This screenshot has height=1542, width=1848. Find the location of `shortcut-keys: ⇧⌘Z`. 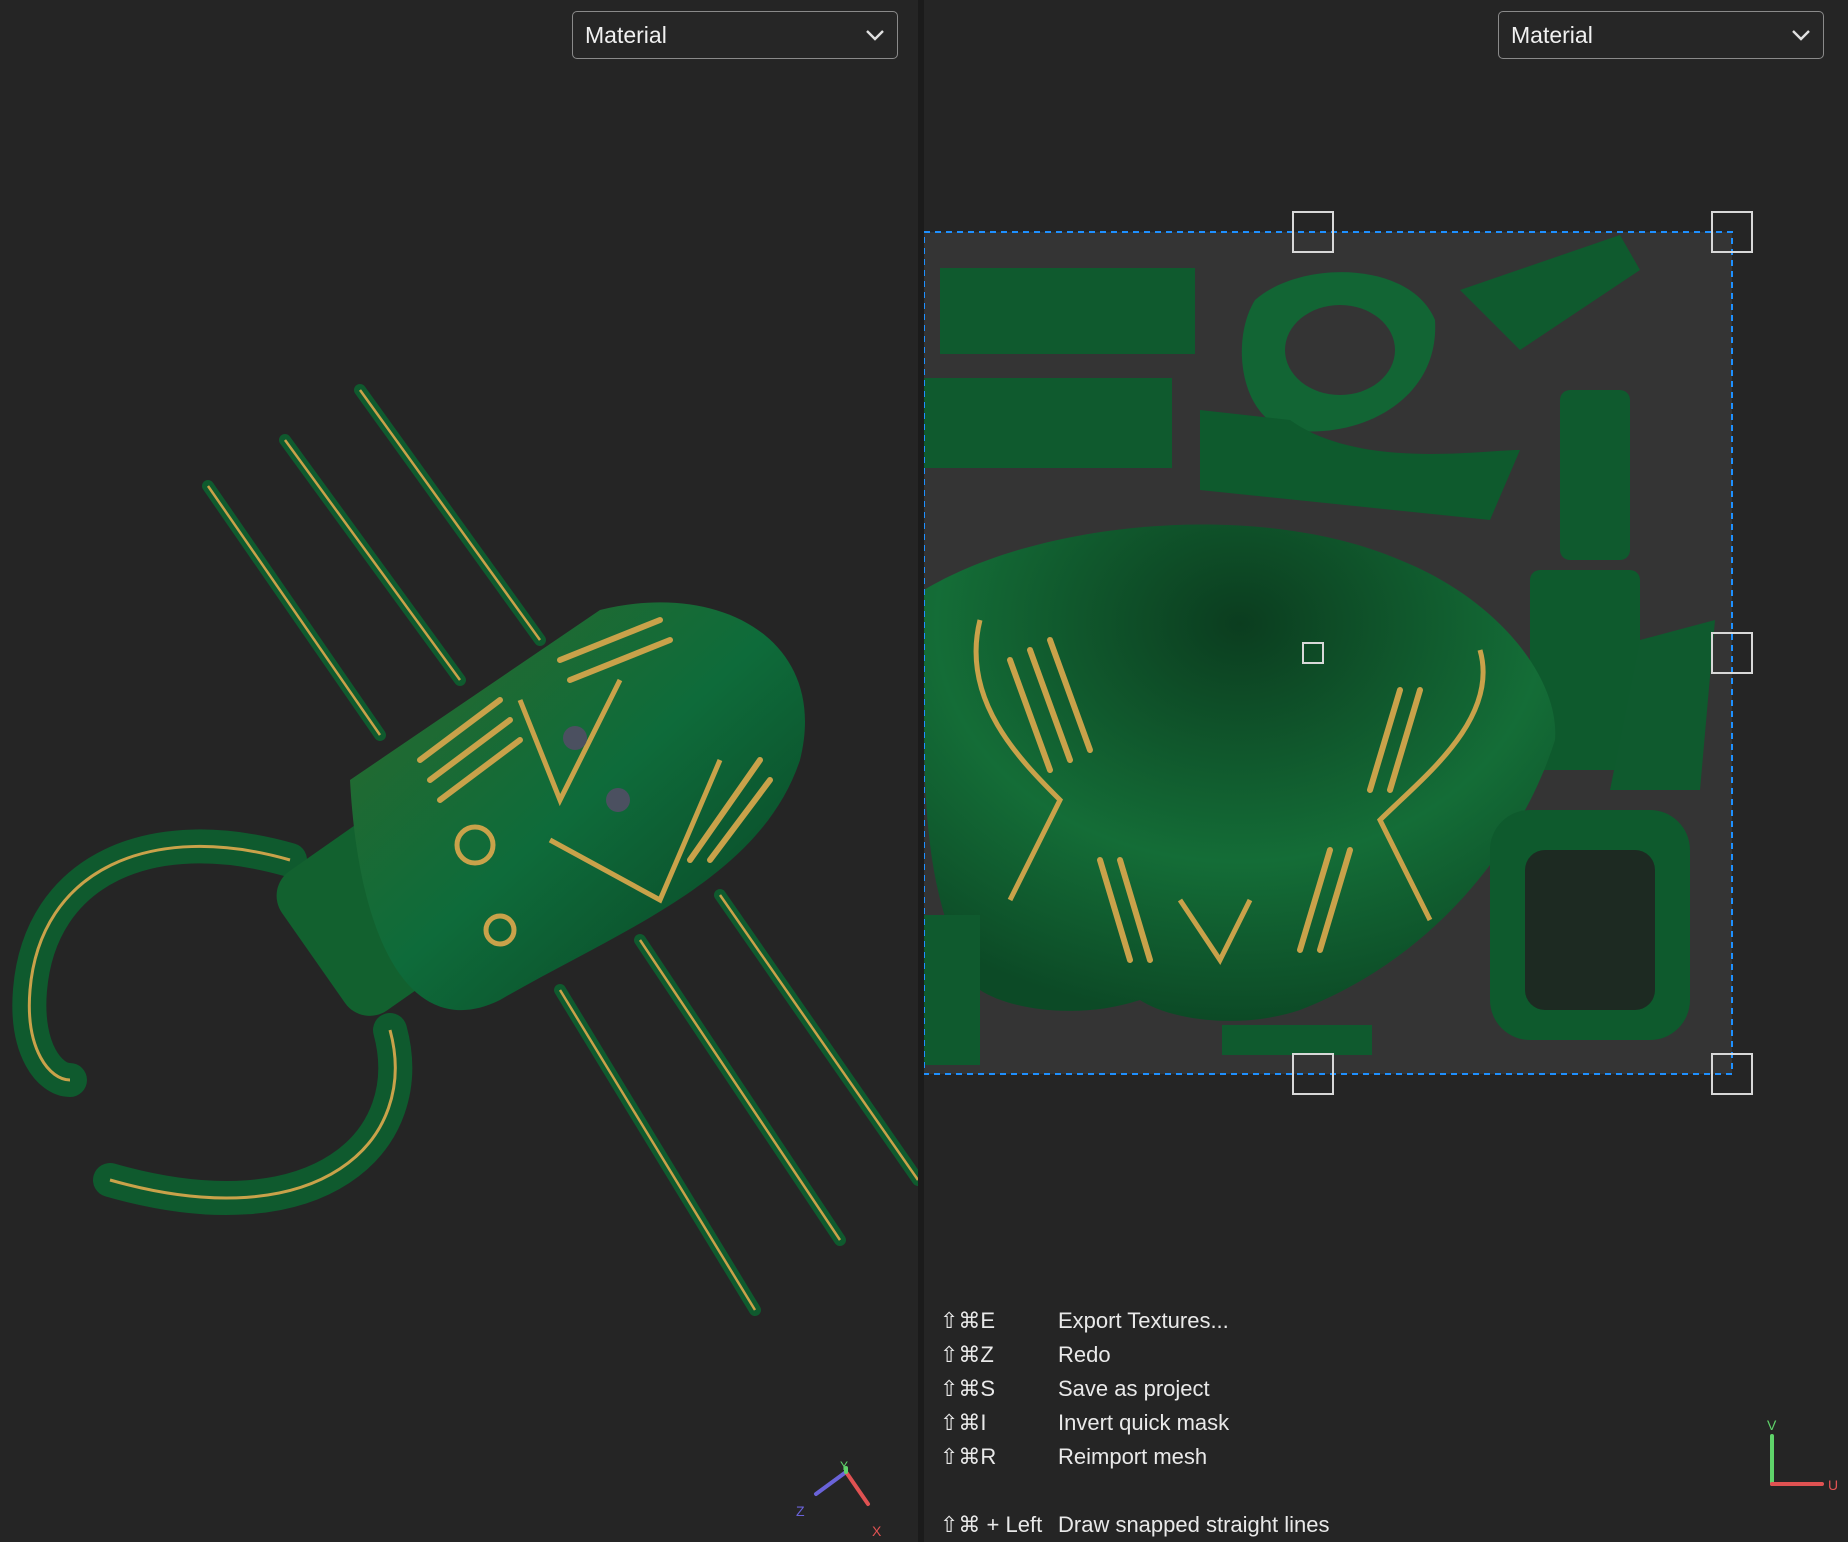

shortcut-keys: ⇧⌘Z is located at coordinates (967, 1354).